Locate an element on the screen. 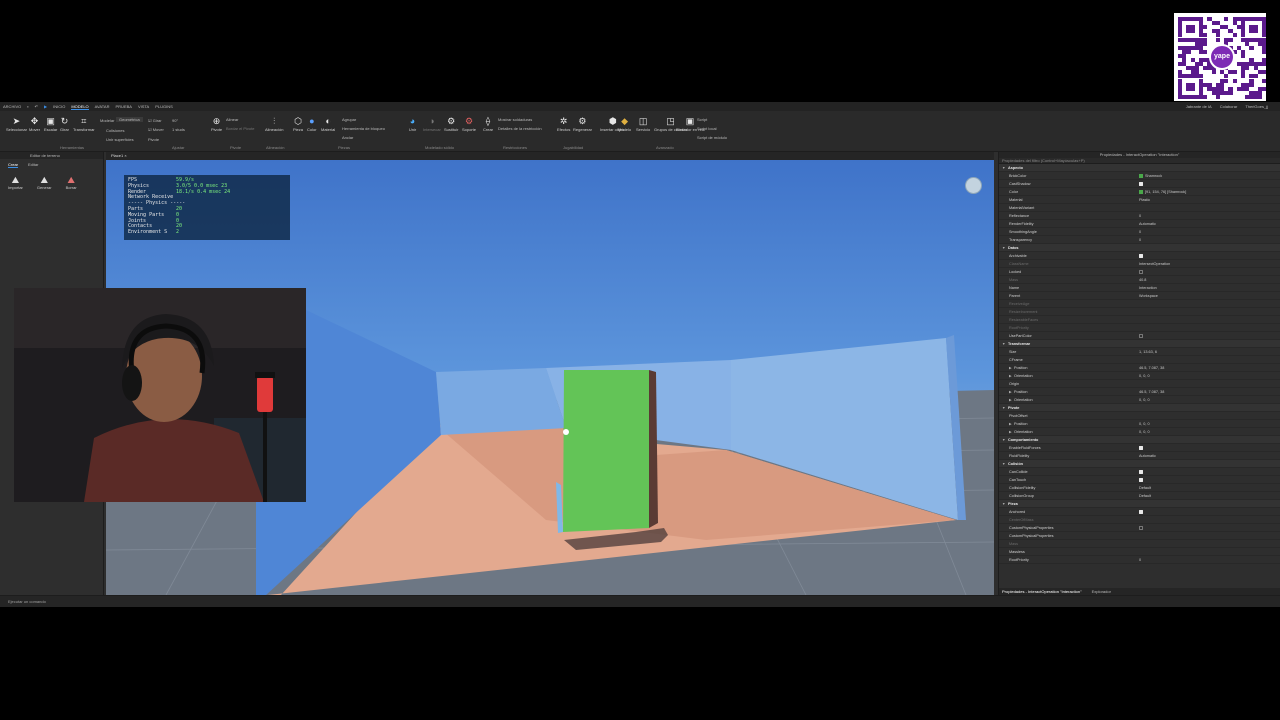 Image resolution: width=1280 pixels, height=720 pixels. rotate-snap-checkbox: ☑ Girar is located at coordinates (155, 120).